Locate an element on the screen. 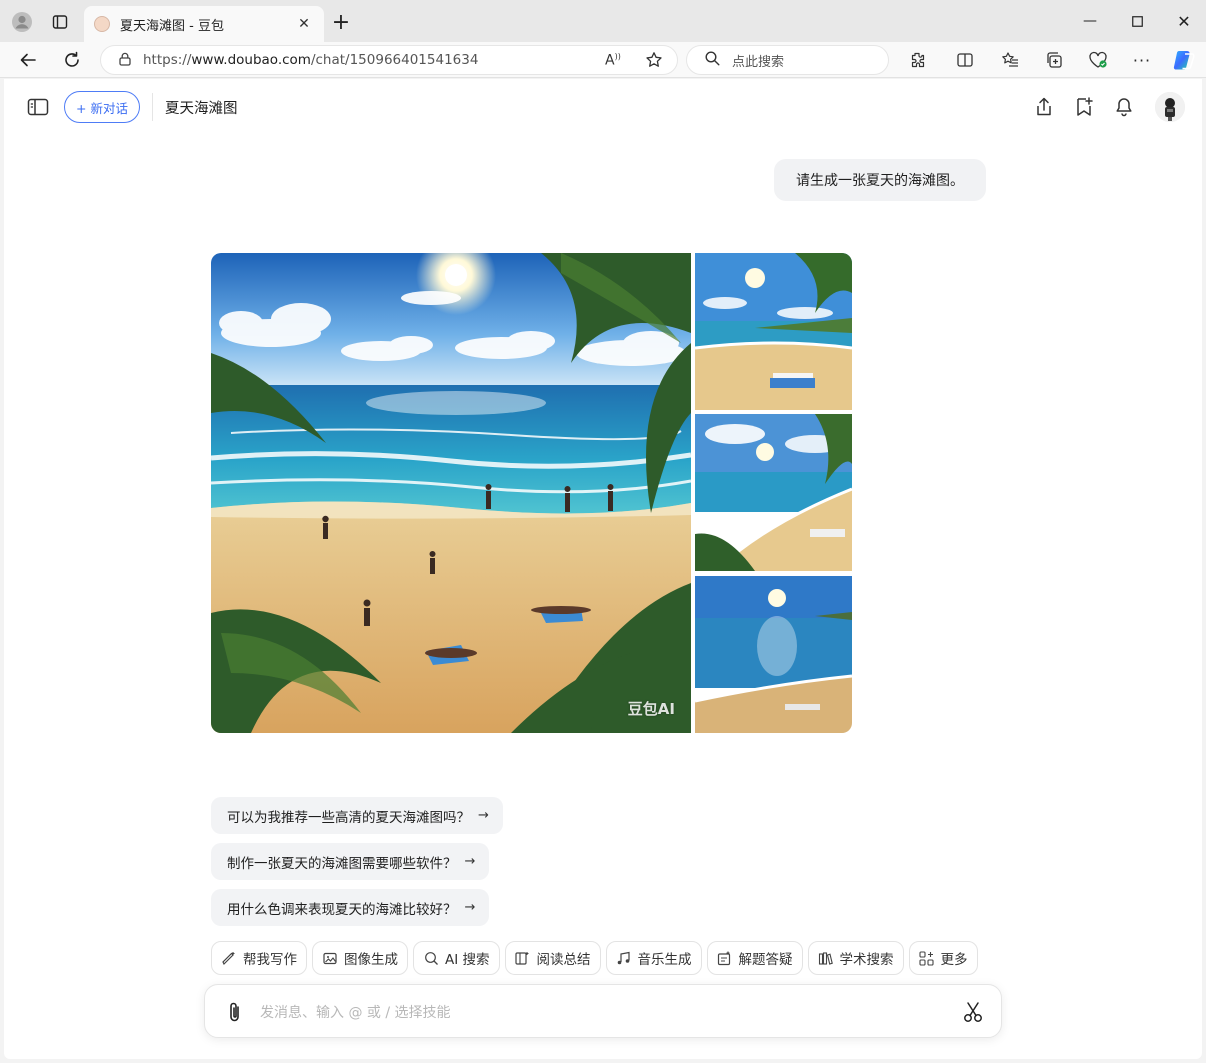 This screenshot has width=1206, height=1063. doubao-watermark: 豆包AI is located at coordinates (651, 709).